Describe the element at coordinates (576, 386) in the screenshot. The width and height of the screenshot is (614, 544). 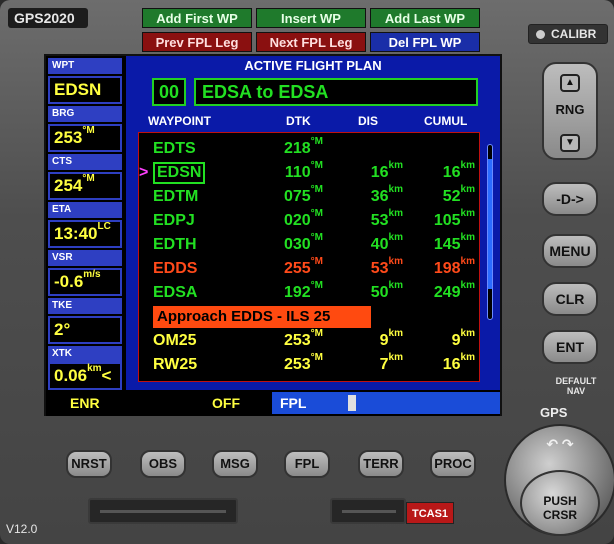
I see `default-nav-label: DEFAULT NAV` at that location.